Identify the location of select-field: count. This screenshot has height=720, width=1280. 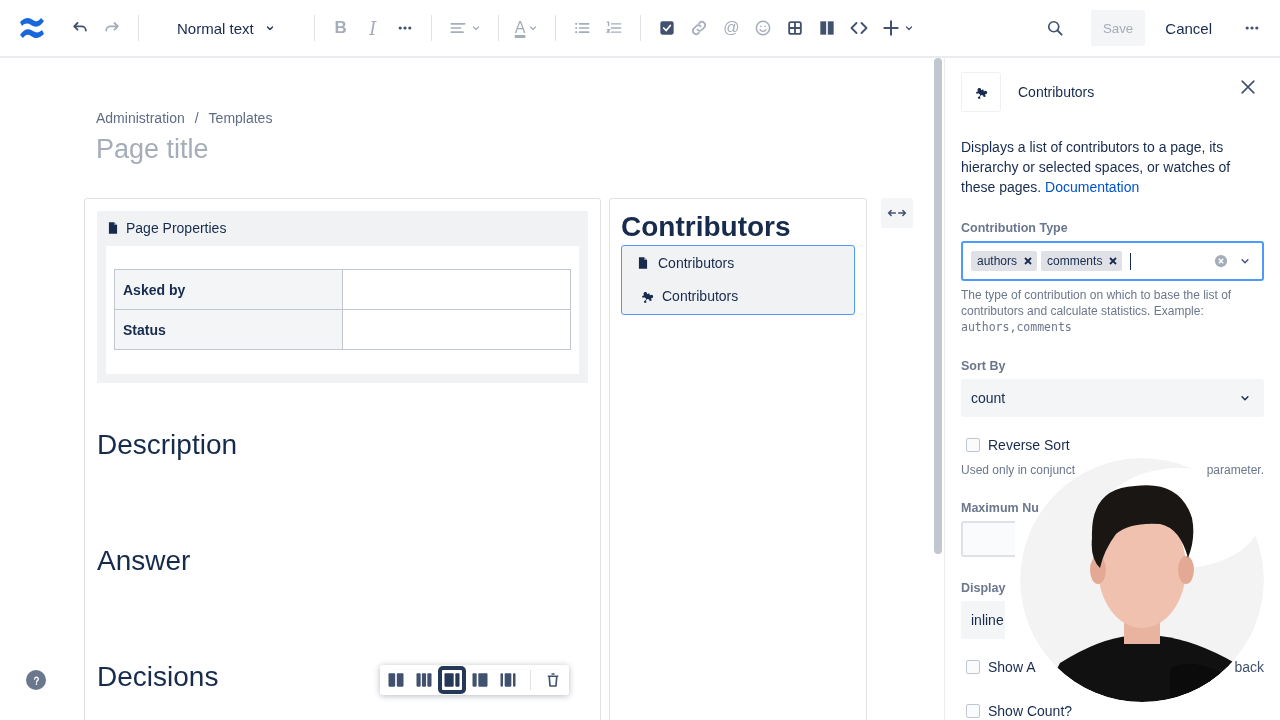
(1112, 398).